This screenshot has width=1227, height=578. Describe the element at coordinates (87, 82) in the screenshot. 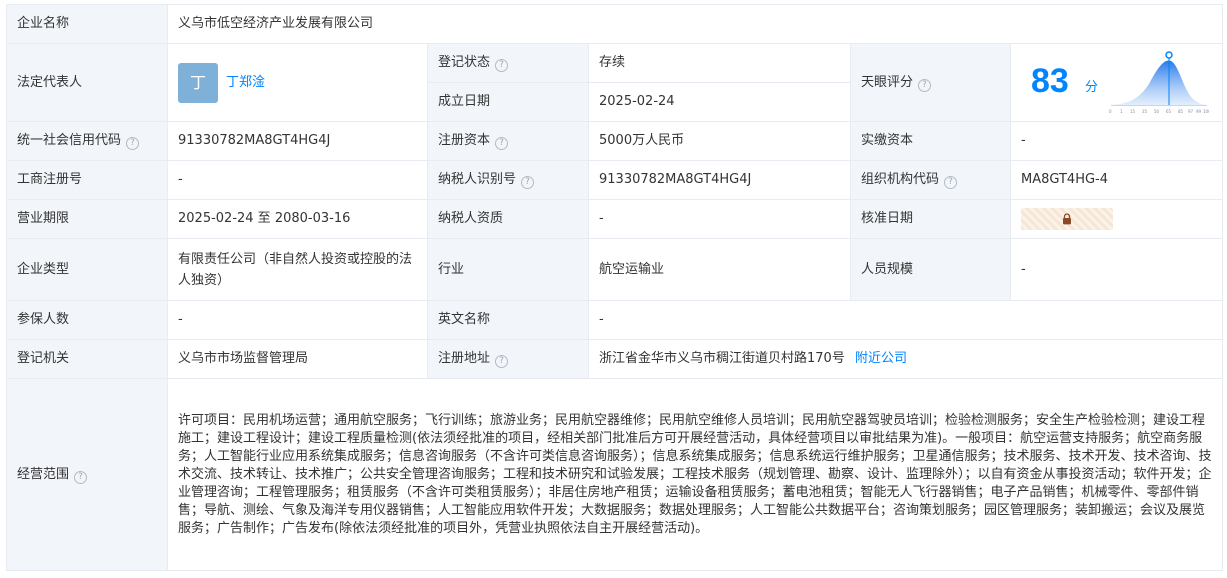

I see `legal-rep-label: 法定代表人` at that location.